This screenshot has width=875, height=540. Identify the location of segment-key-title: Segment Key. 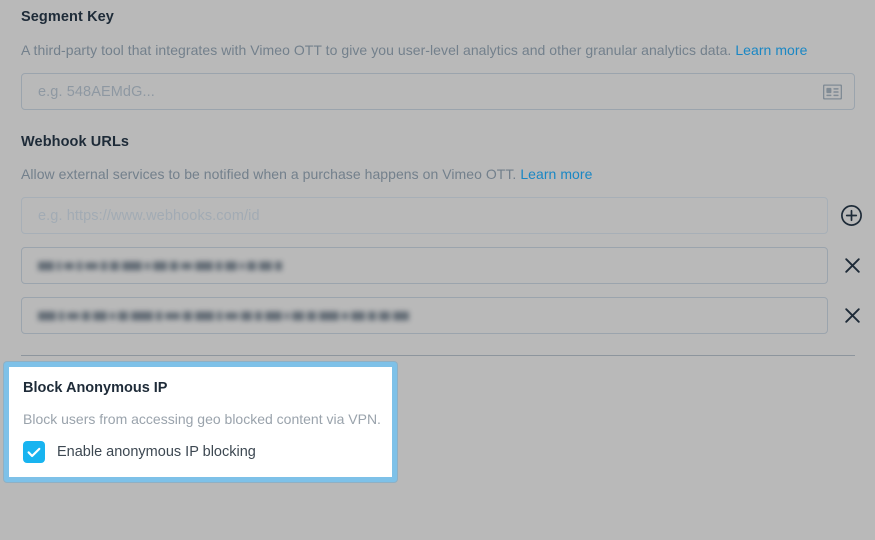
(67, 17).